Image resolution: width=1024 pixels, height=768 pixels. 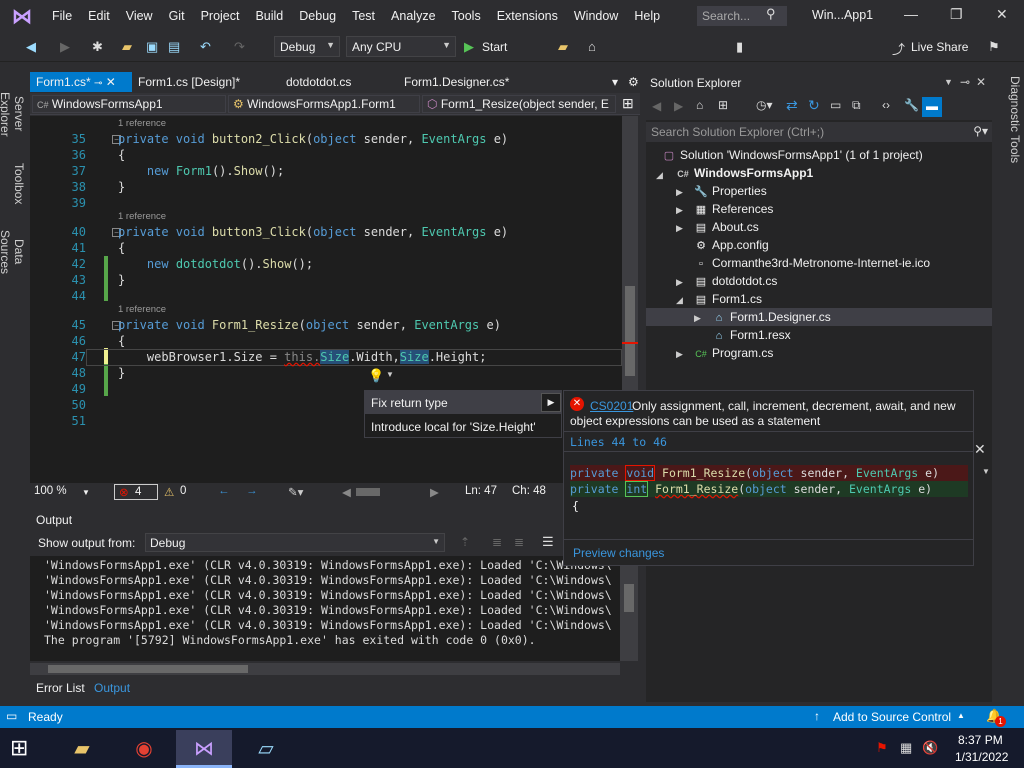 I want to click on tree-item-form1-cs: ▤ Form1.cs, so click(x=728, y=299).